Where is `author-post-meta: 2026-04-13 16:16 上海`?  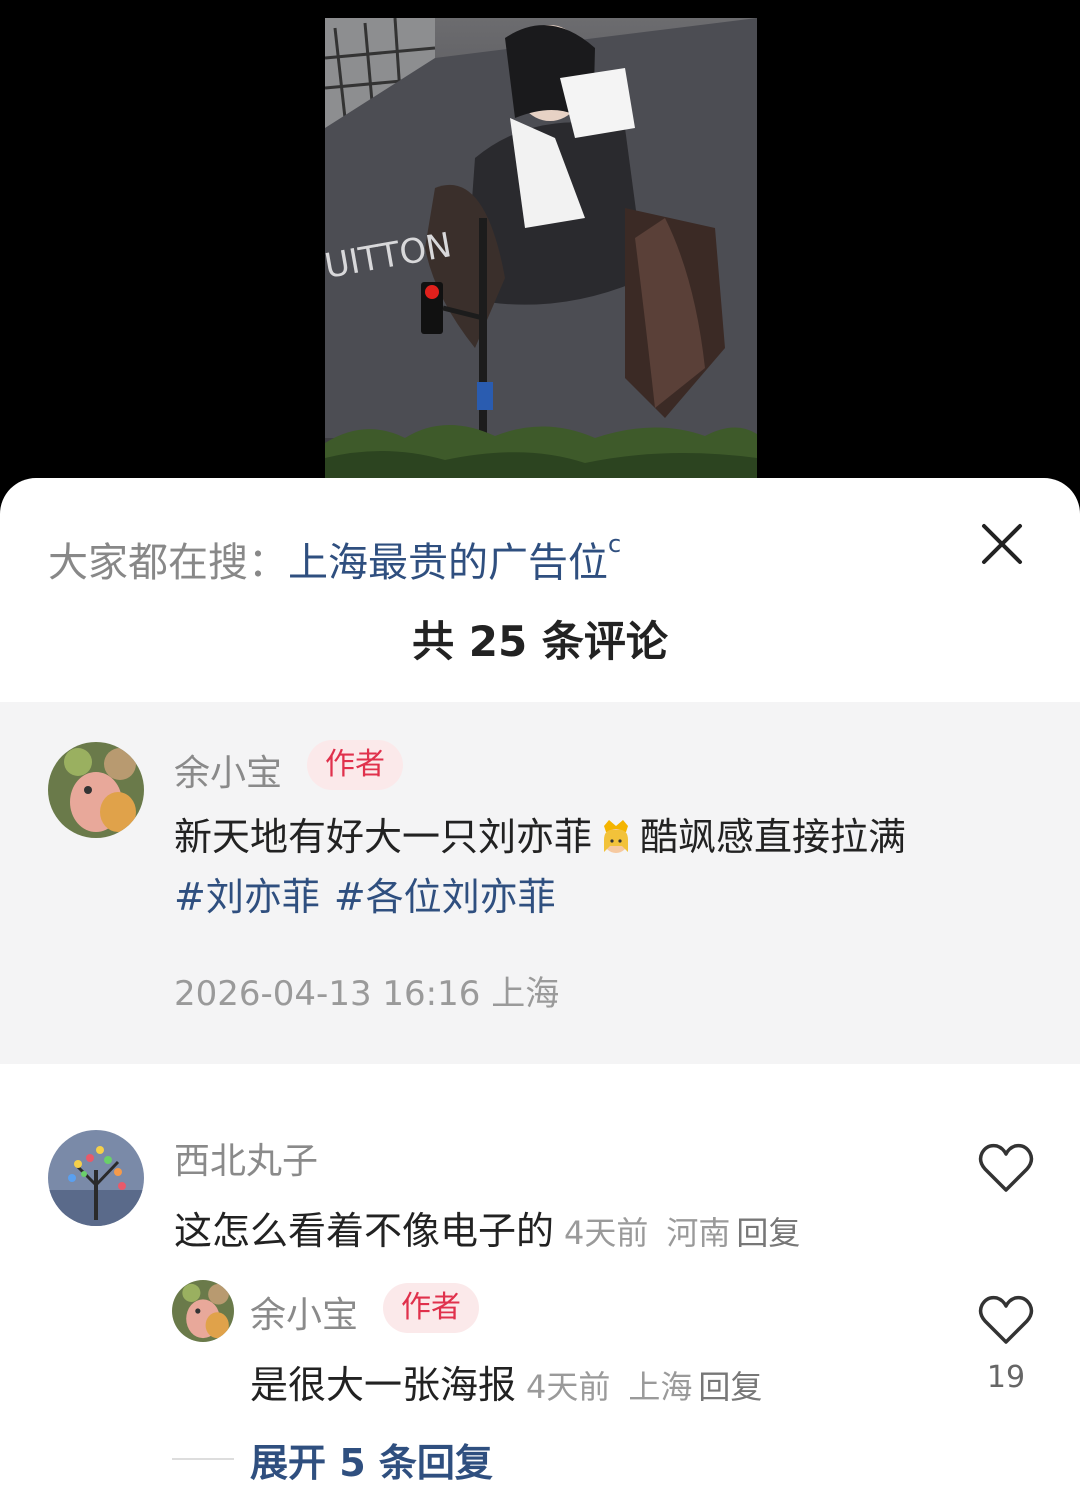 author-post-meta: 2026-04-13 16:16 上海 is located at coordinates (367, 994).